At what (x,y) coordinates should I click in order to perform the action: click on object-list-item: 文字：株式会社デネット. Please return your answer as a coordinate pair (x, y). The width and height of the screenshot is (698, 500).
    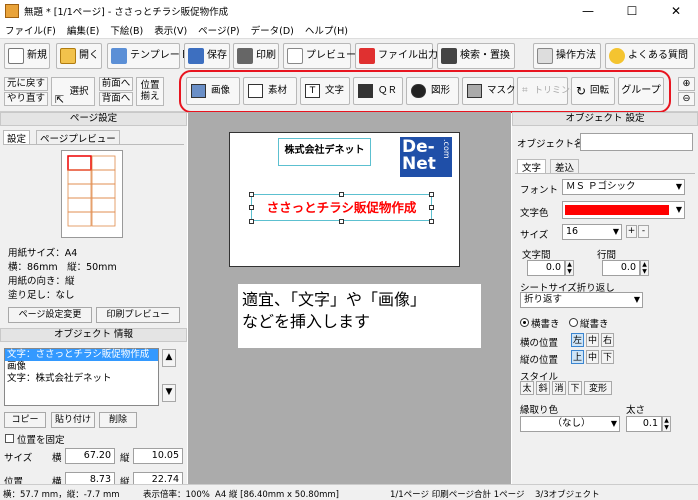
    Looking at the image, I should click on (81, 379).